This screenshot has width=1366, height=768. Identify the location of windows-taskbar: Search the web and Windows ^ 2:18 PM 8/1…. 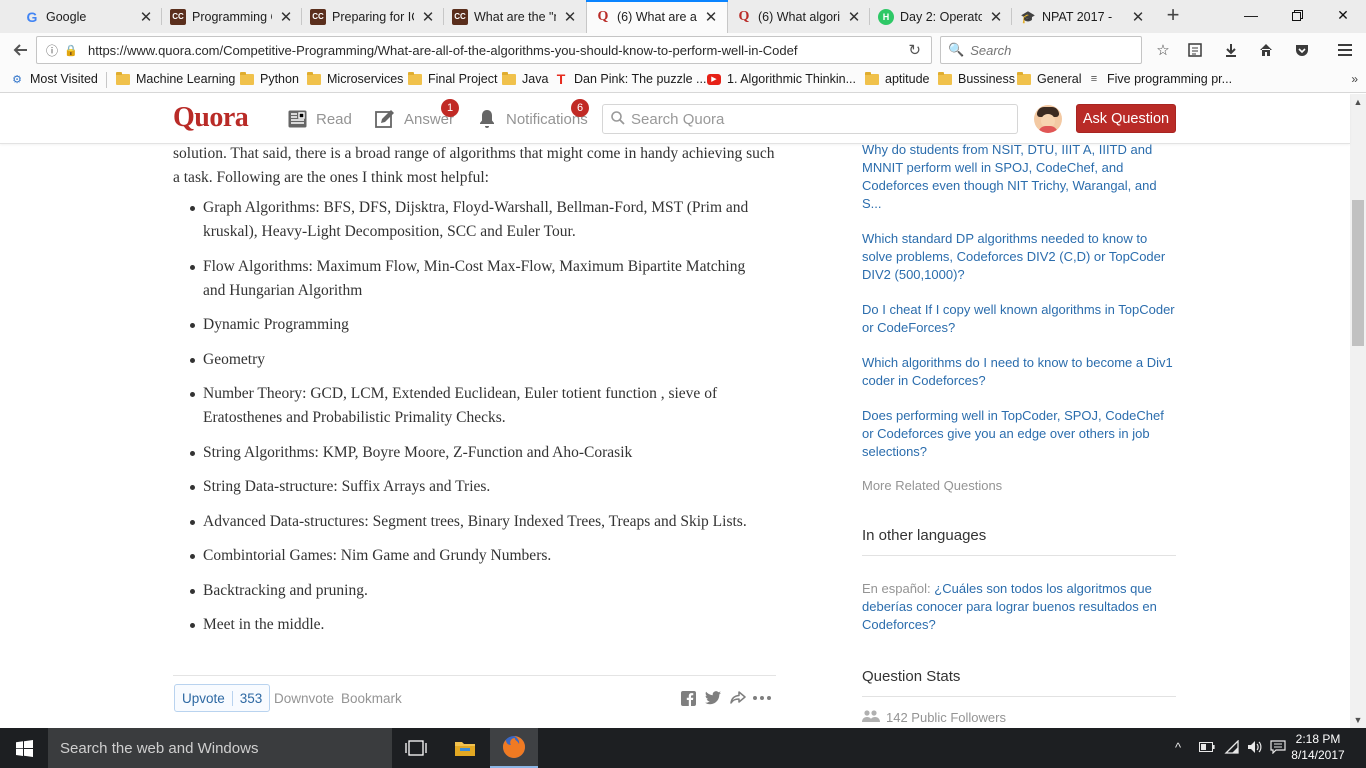
(683, 748).